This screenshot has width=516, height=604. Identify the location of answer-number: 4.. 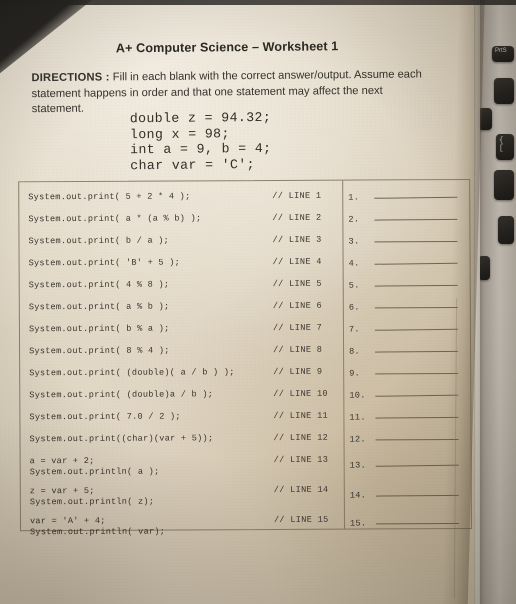
(354, 263).